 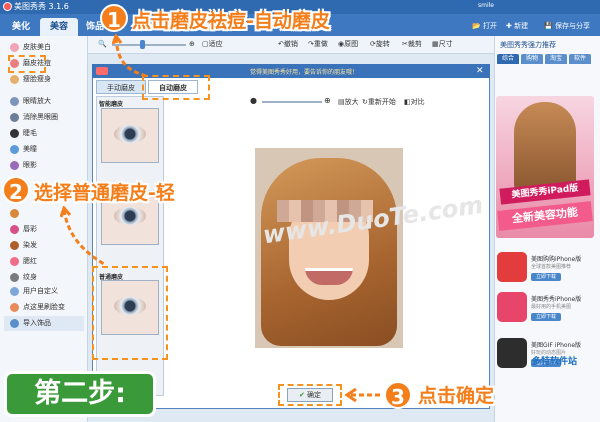 I want to click on recommend-title: 美图秀秀强力推荐, so click(x=528, y=45).